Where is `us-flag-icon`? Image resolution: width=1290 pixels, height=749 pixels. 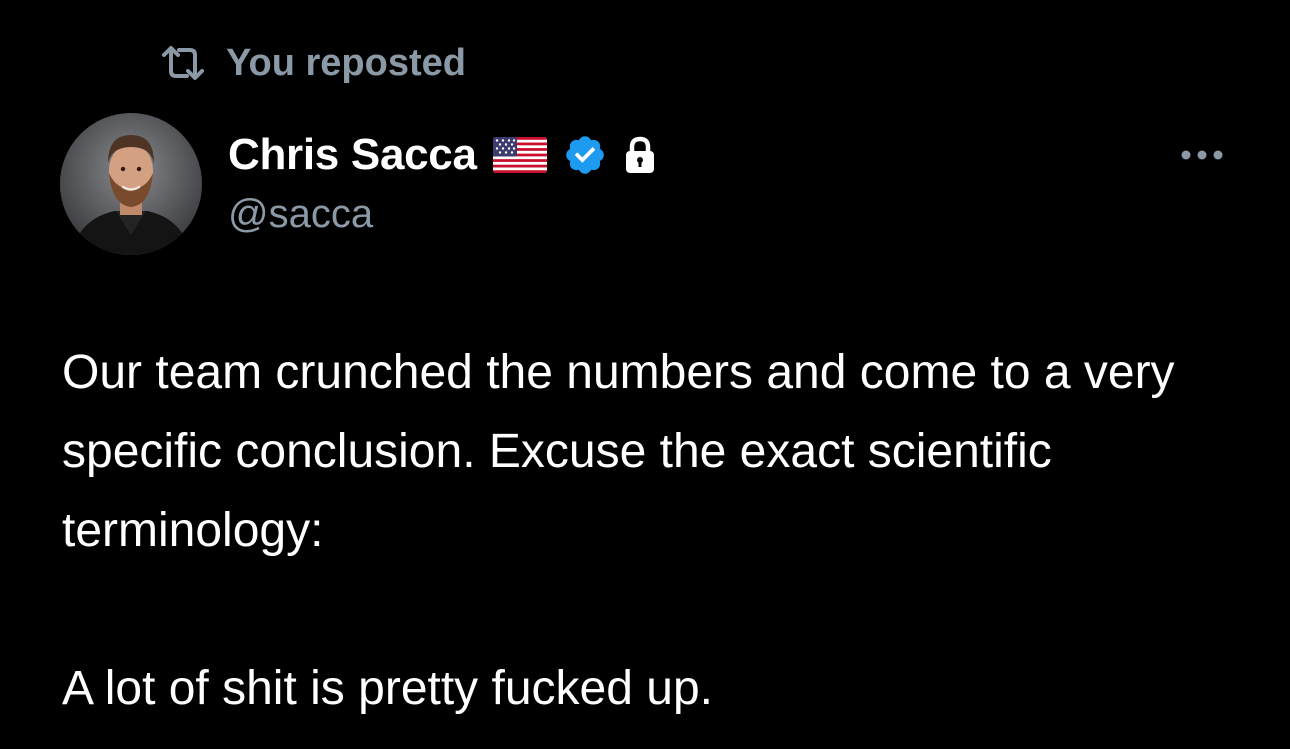 us-flag-icon is located at coordinates (519, 155).